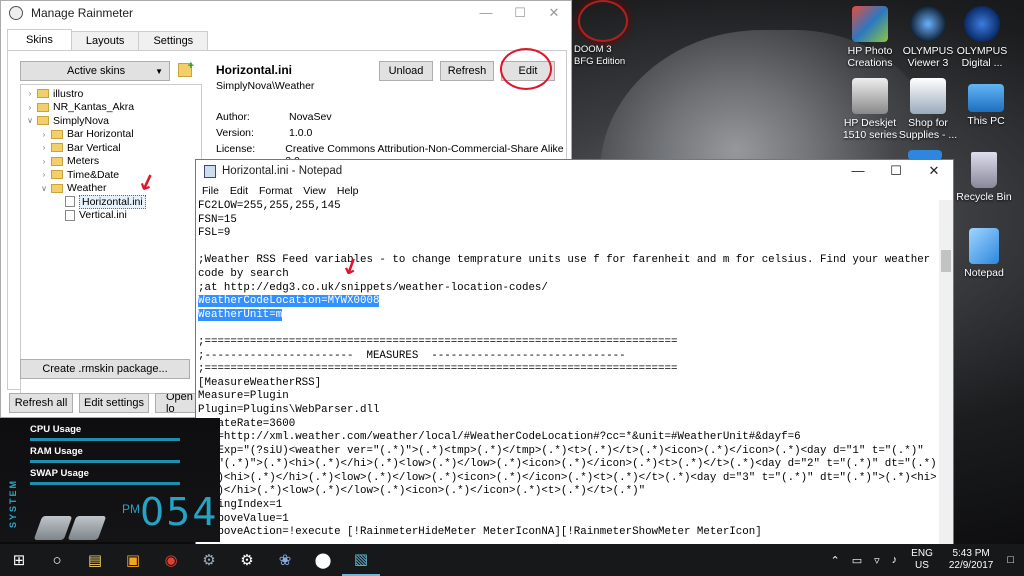 The image size is (1024, 576). What do you see at coordinates (210, 171) in the screenshot?
I see `notepad-icon` at bounding box center [210, 171].